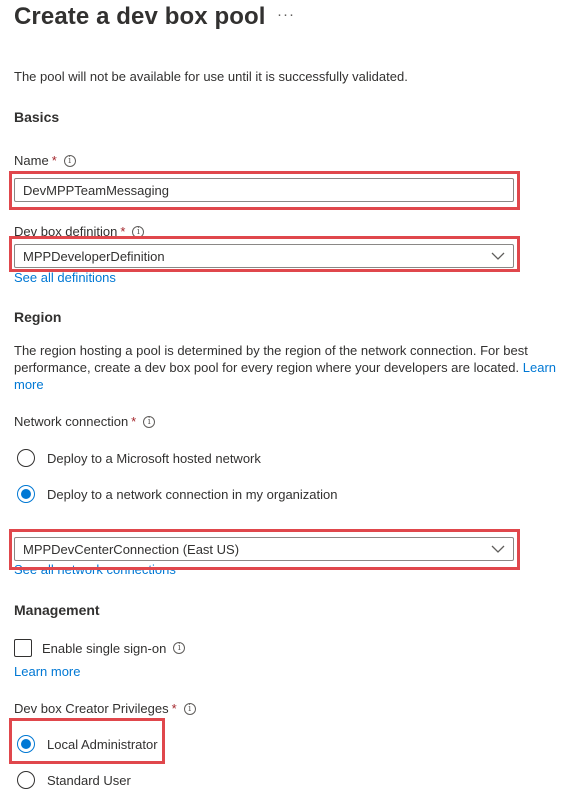 The width and height of the screenshot is (580, 811). I want to click on single-sign-on-label: Enable single sign-on, so click(104, 648).